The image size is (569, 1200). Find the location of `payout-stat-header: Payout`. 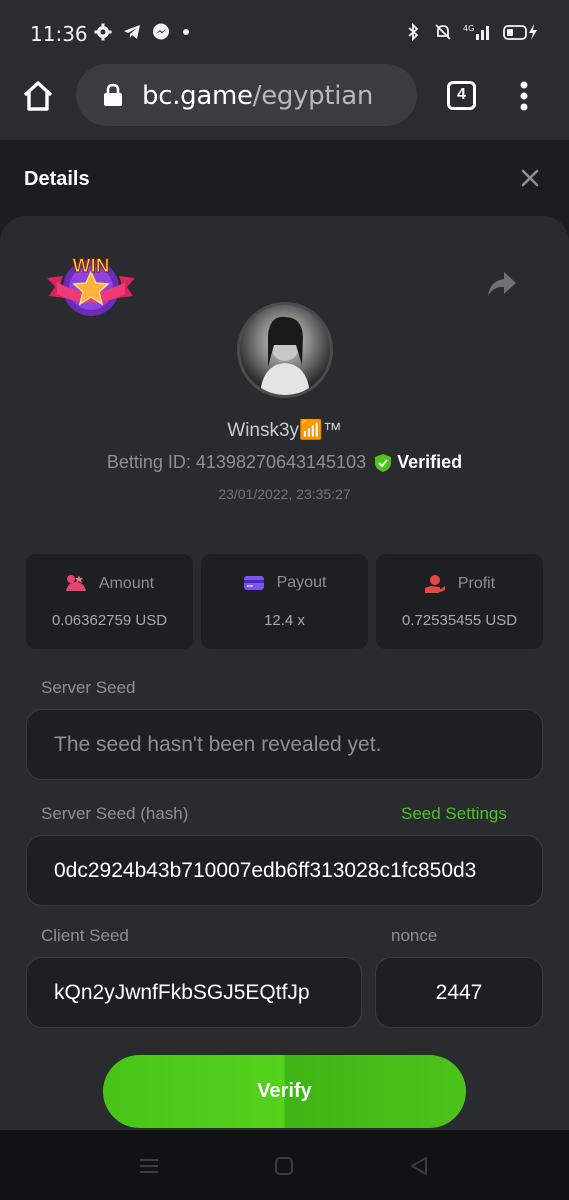

payout-stat-header: Payout is located at coordinates (284, 583).